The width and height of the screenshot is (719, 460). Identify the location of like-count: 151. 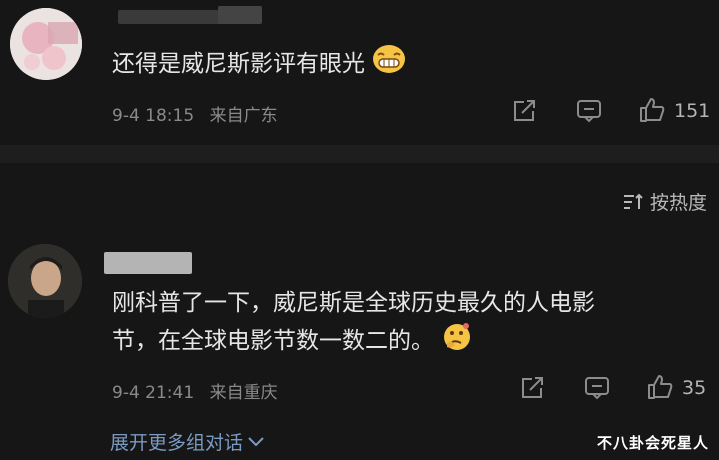
(692, 111).